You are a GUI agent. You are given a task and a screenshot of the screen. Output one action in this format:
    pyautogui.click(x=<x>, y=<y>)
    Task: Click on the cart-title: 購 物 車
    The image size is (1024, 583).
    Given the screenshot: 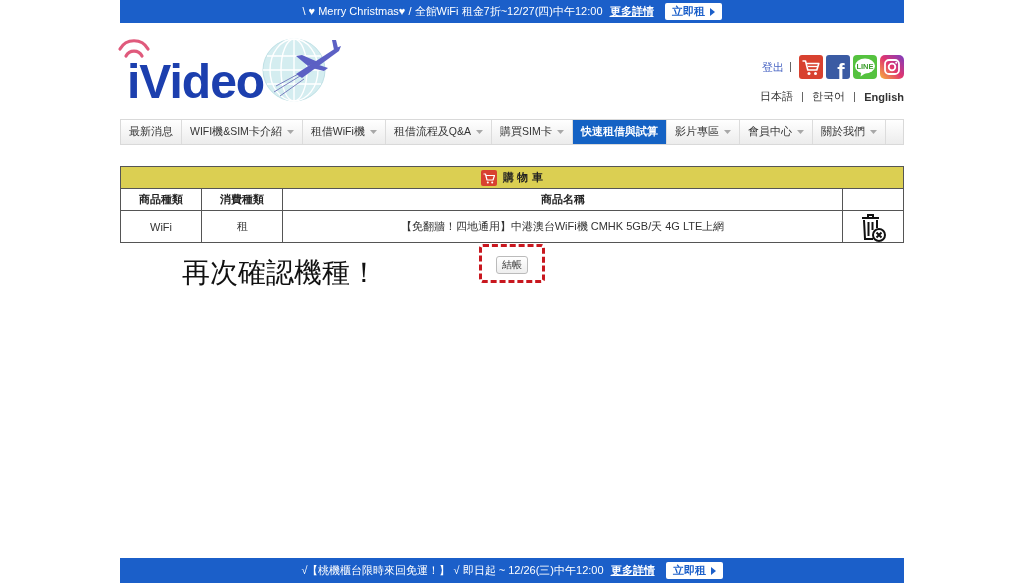 What is the action you would take?
    pyautogui.click(x=523, y=177)
    